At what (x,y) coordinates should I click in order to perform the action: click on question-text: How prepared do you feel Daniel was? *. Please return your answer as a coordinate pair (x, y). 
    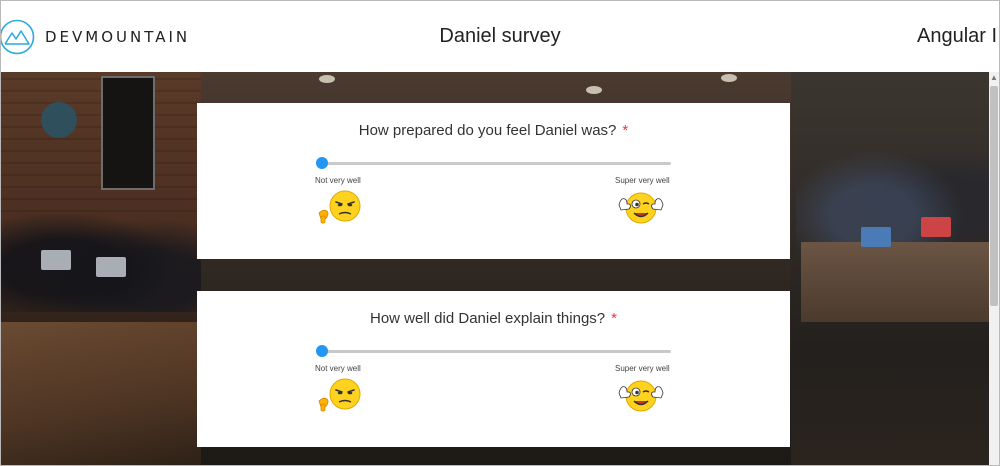
    Looking at the image, I should click on (493, 130).